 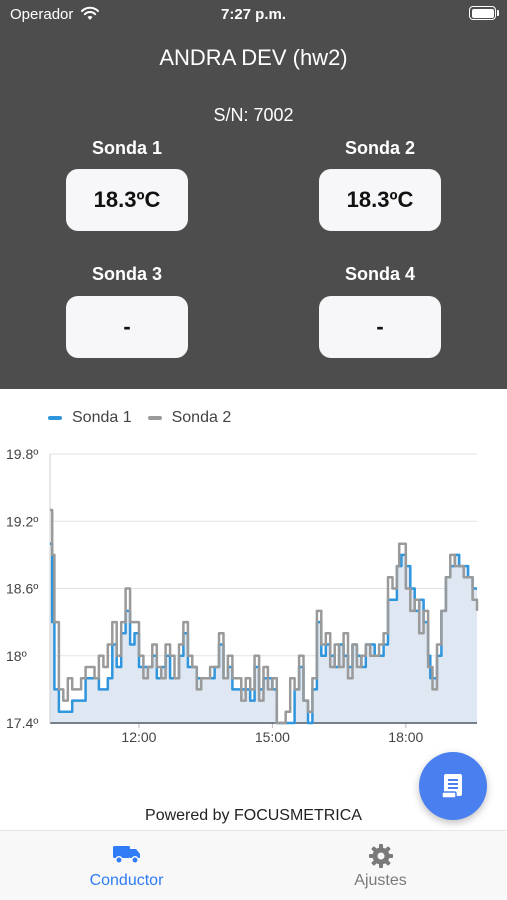 I want to click on probe-1-value: 18.3ºC, so click(x=127, y=200).